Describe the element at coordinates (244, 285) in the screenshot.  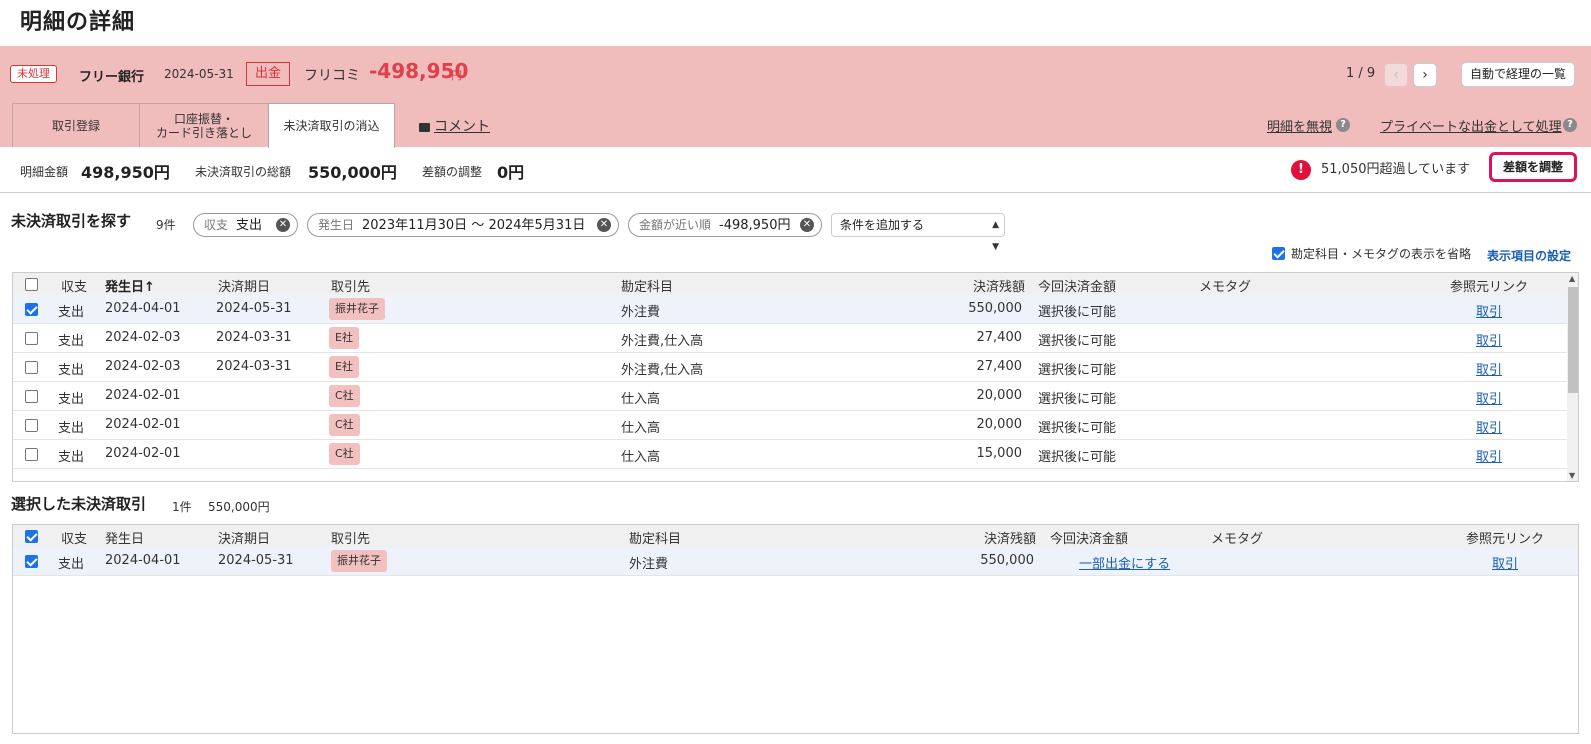
I see `col-due: 決済期日` at that location.